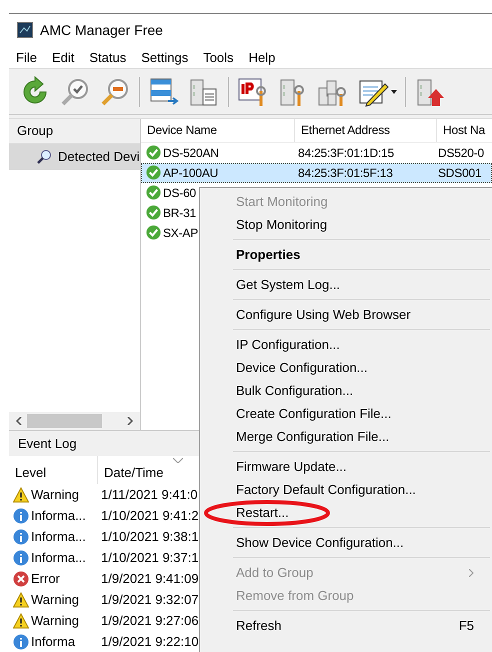 This screenshot has height=652, width=492. Describe the element at coordinates (394, 92) in the screenshot. I see `dropdown-caret-icon` at that location.